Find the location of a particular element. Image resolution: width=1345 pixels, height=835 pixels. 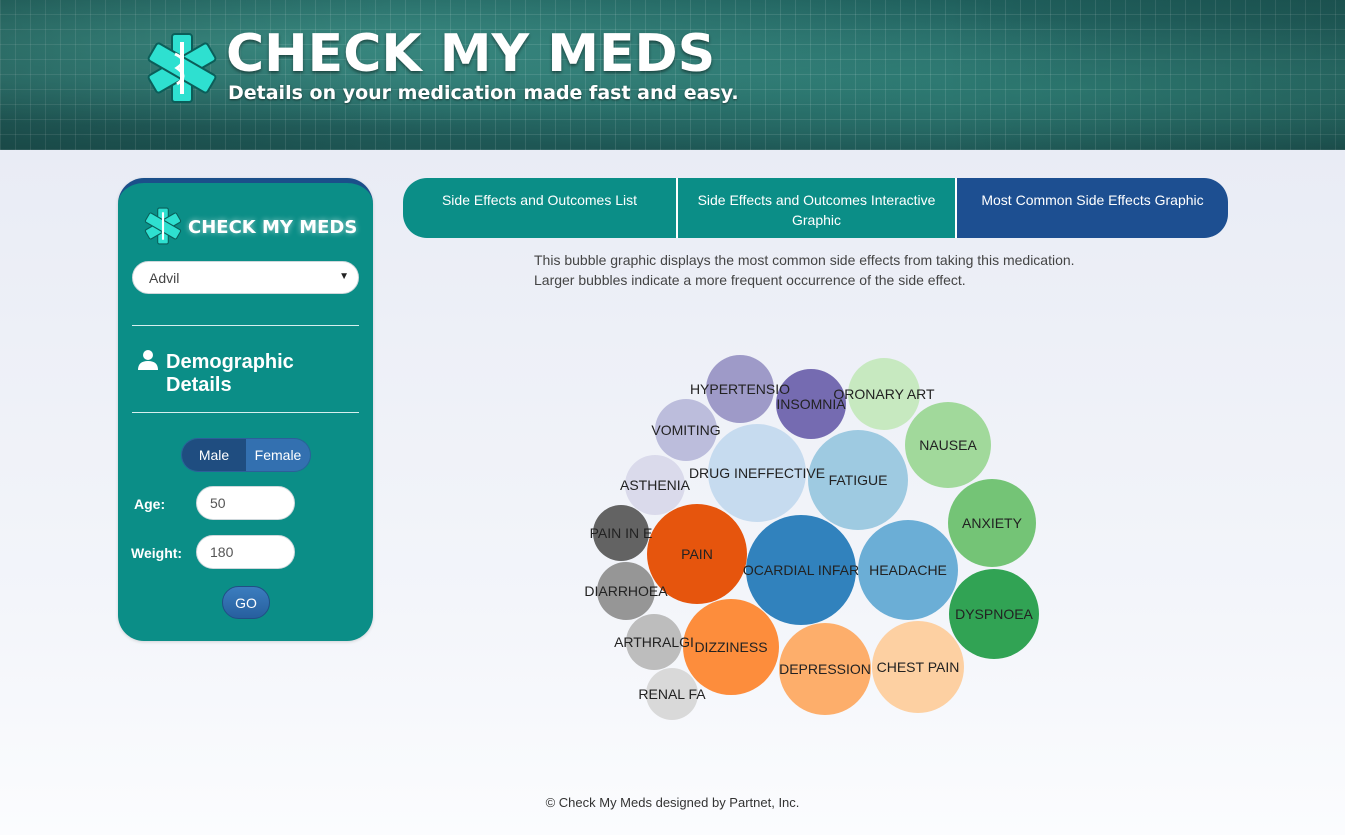

go-button: GO is located at coordinates (246, 602).